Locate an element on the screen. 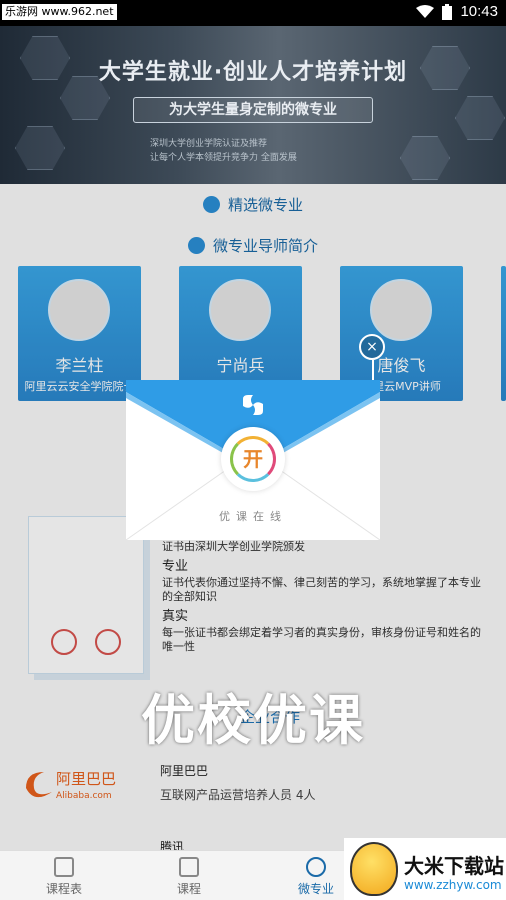 The width and height of the screenshot is (506, 900). clock: 10:43 is located at coordinates (479, 11).